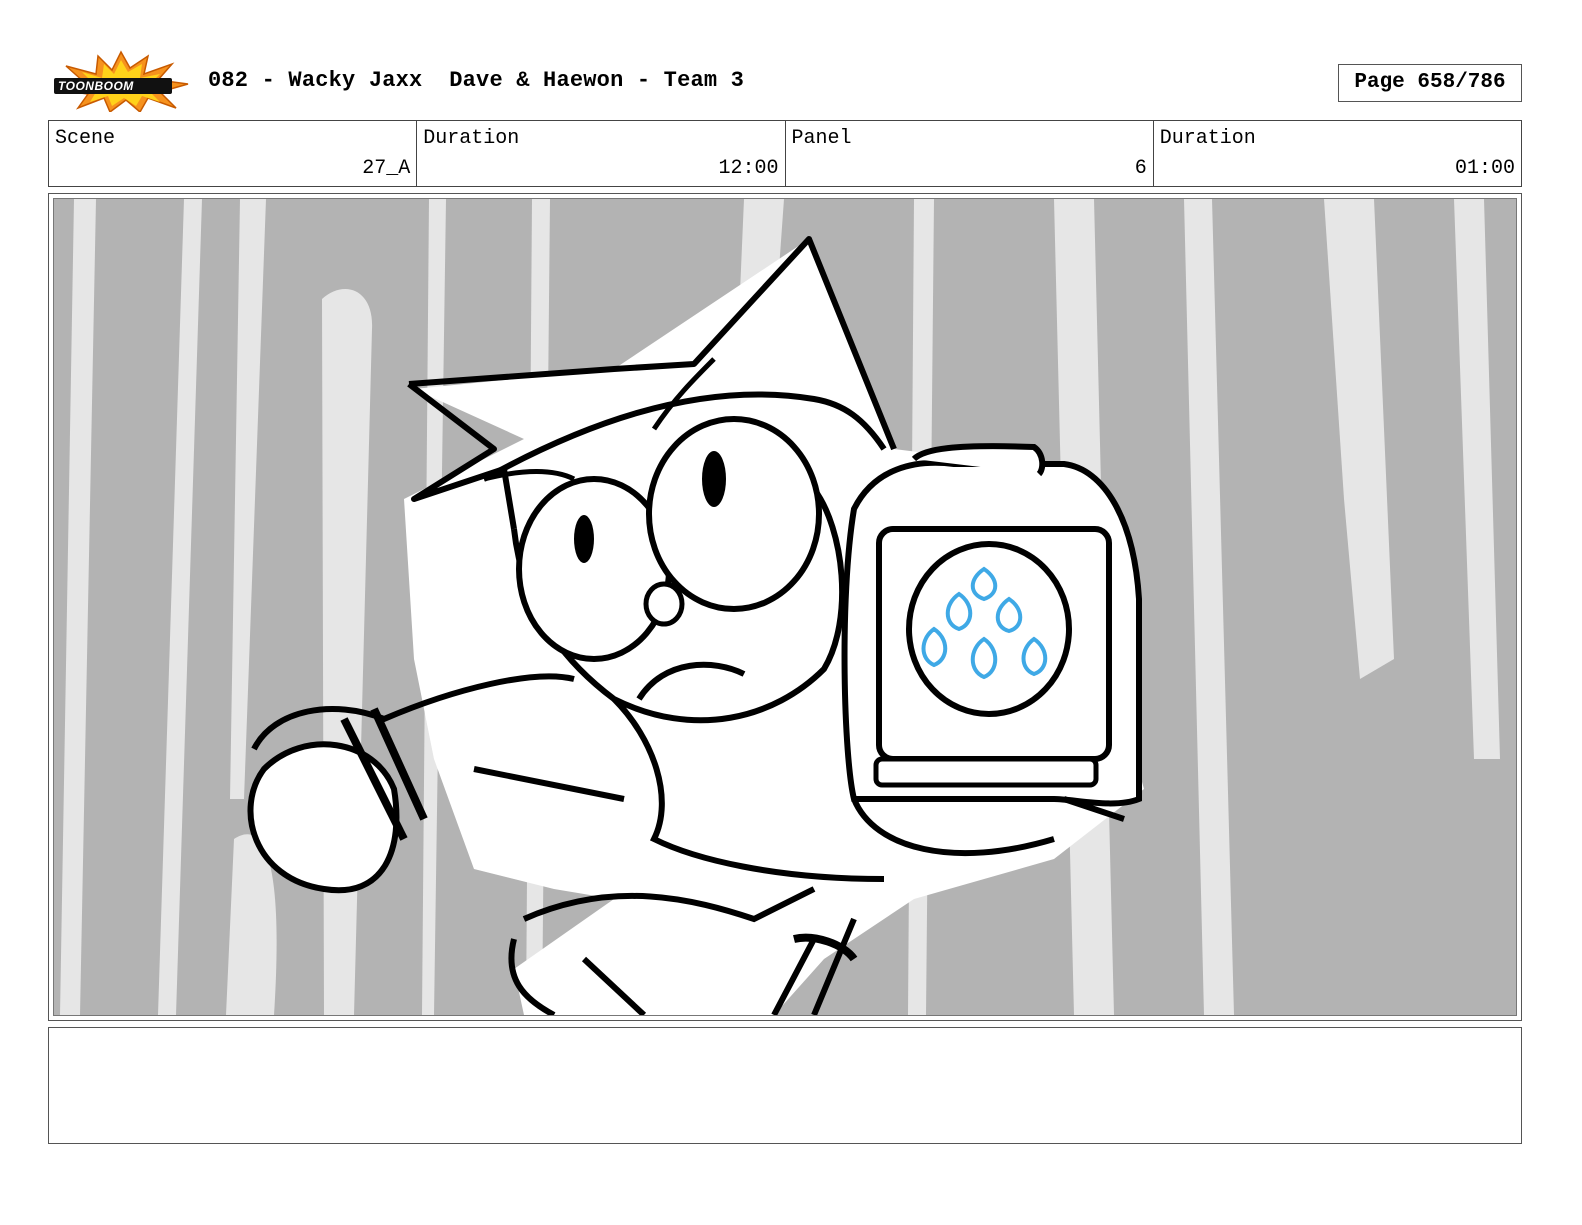  What do you see at coordinates (1207, 138) in the screenshot?
I see `panel-duration-label: Duration` at bounding box center [1207, 138].